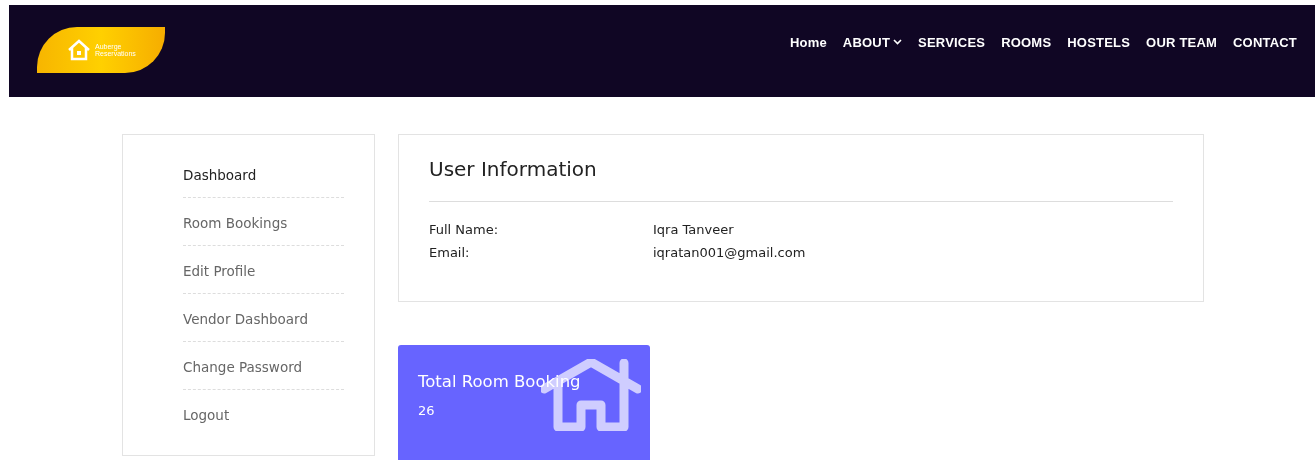 The image size is (1315, 460). What do you see at coordinates (450, 252) in the screenshot?
I see `field-label: Email:` at bounding box center [450, 252].